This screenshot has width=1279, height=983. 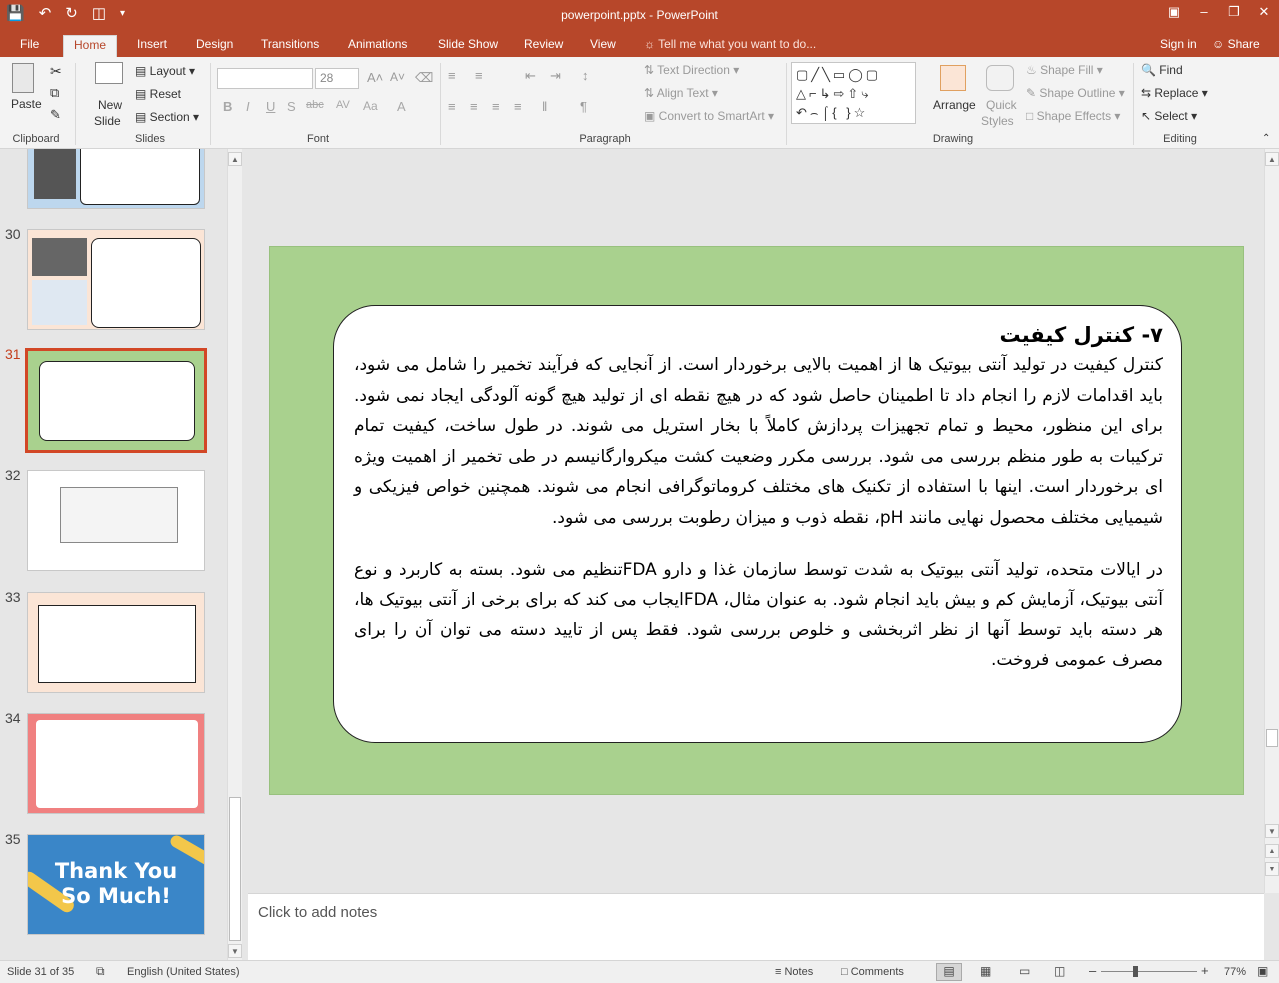 I want to click on convert-smartart-button: ▣ Convert to SmartArt ▾, so click(x=709, y=116).